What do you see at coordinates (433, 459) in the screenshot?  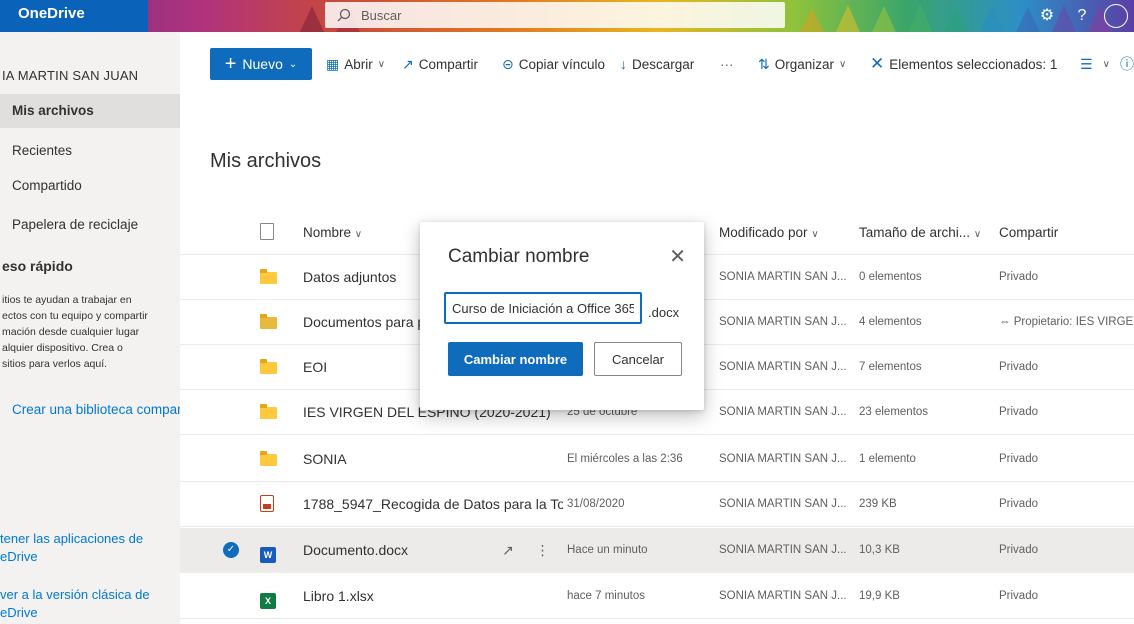 I see `row-name: SONIA` at bounding box center [433, 459].